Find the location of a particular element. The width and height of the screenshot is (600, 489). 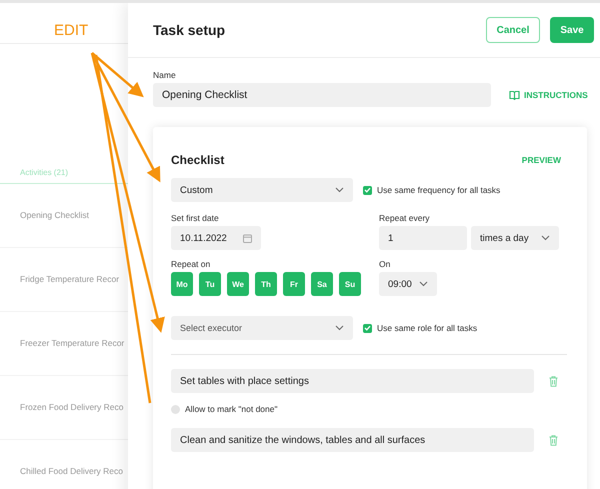

book-icon is located at coordinates (514, 95).